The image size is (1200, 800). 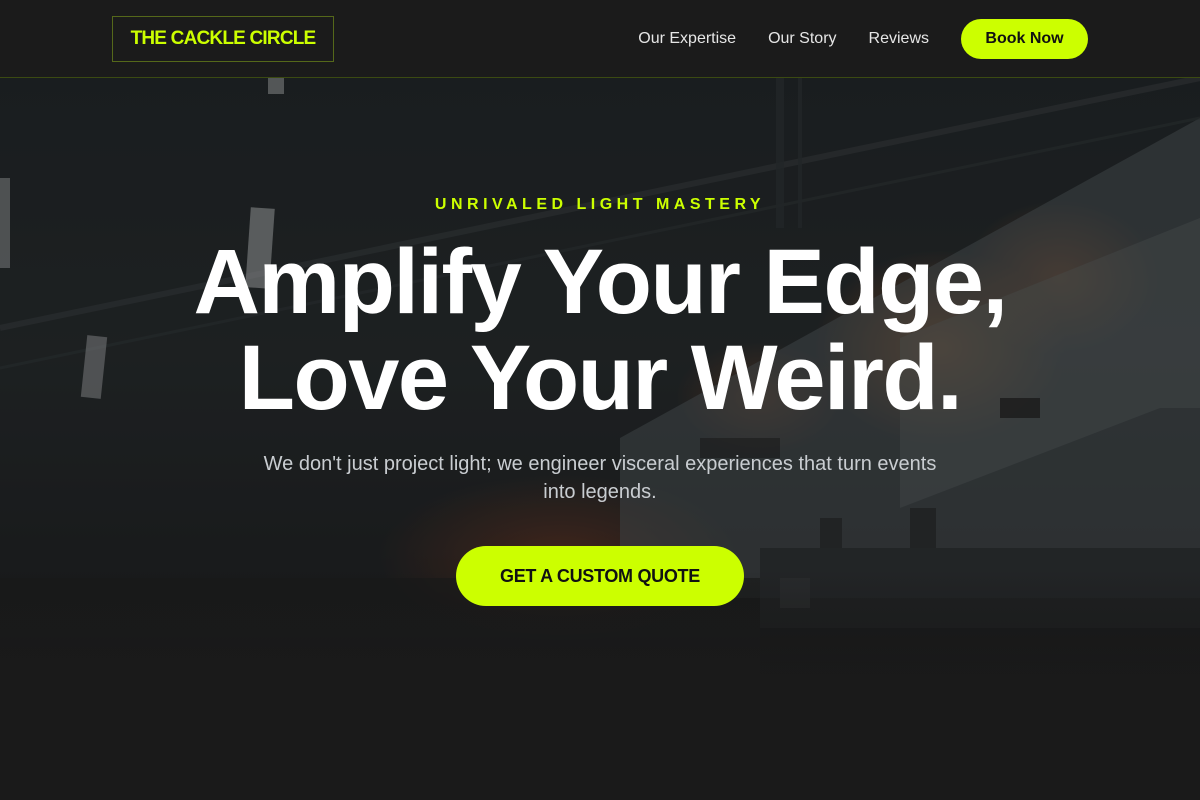 What do you see at coordinates (600, 204) in the screenshot?
I see `hero-eyebrow: UNRIVALED LIGHT MASTERY` at bounding box center [600, 204].